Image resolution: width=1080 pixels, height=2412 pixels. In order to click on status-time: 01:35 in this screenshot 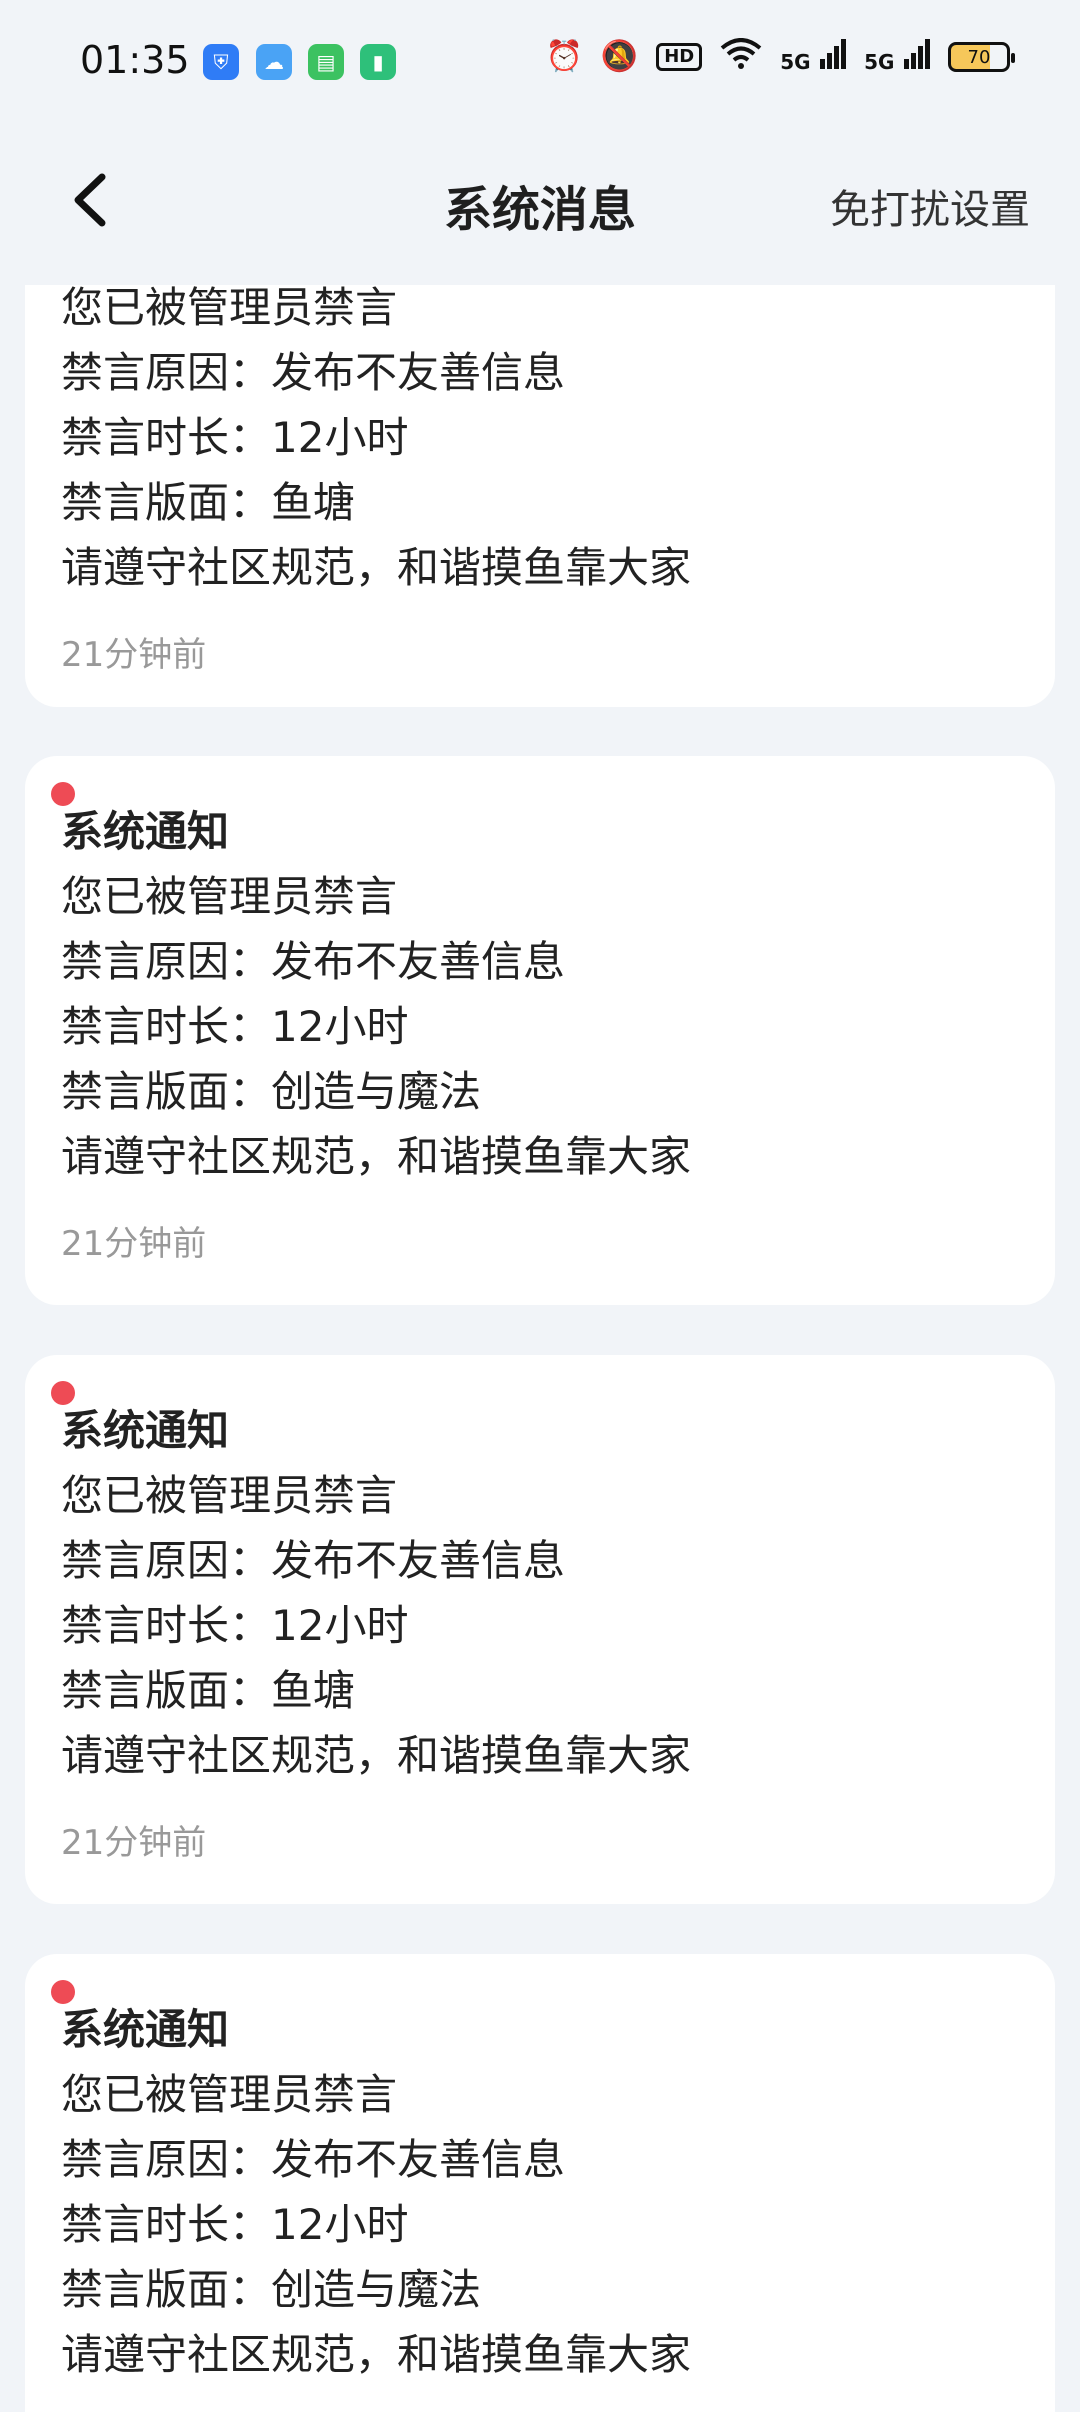, I will do `click(135, 60)`.